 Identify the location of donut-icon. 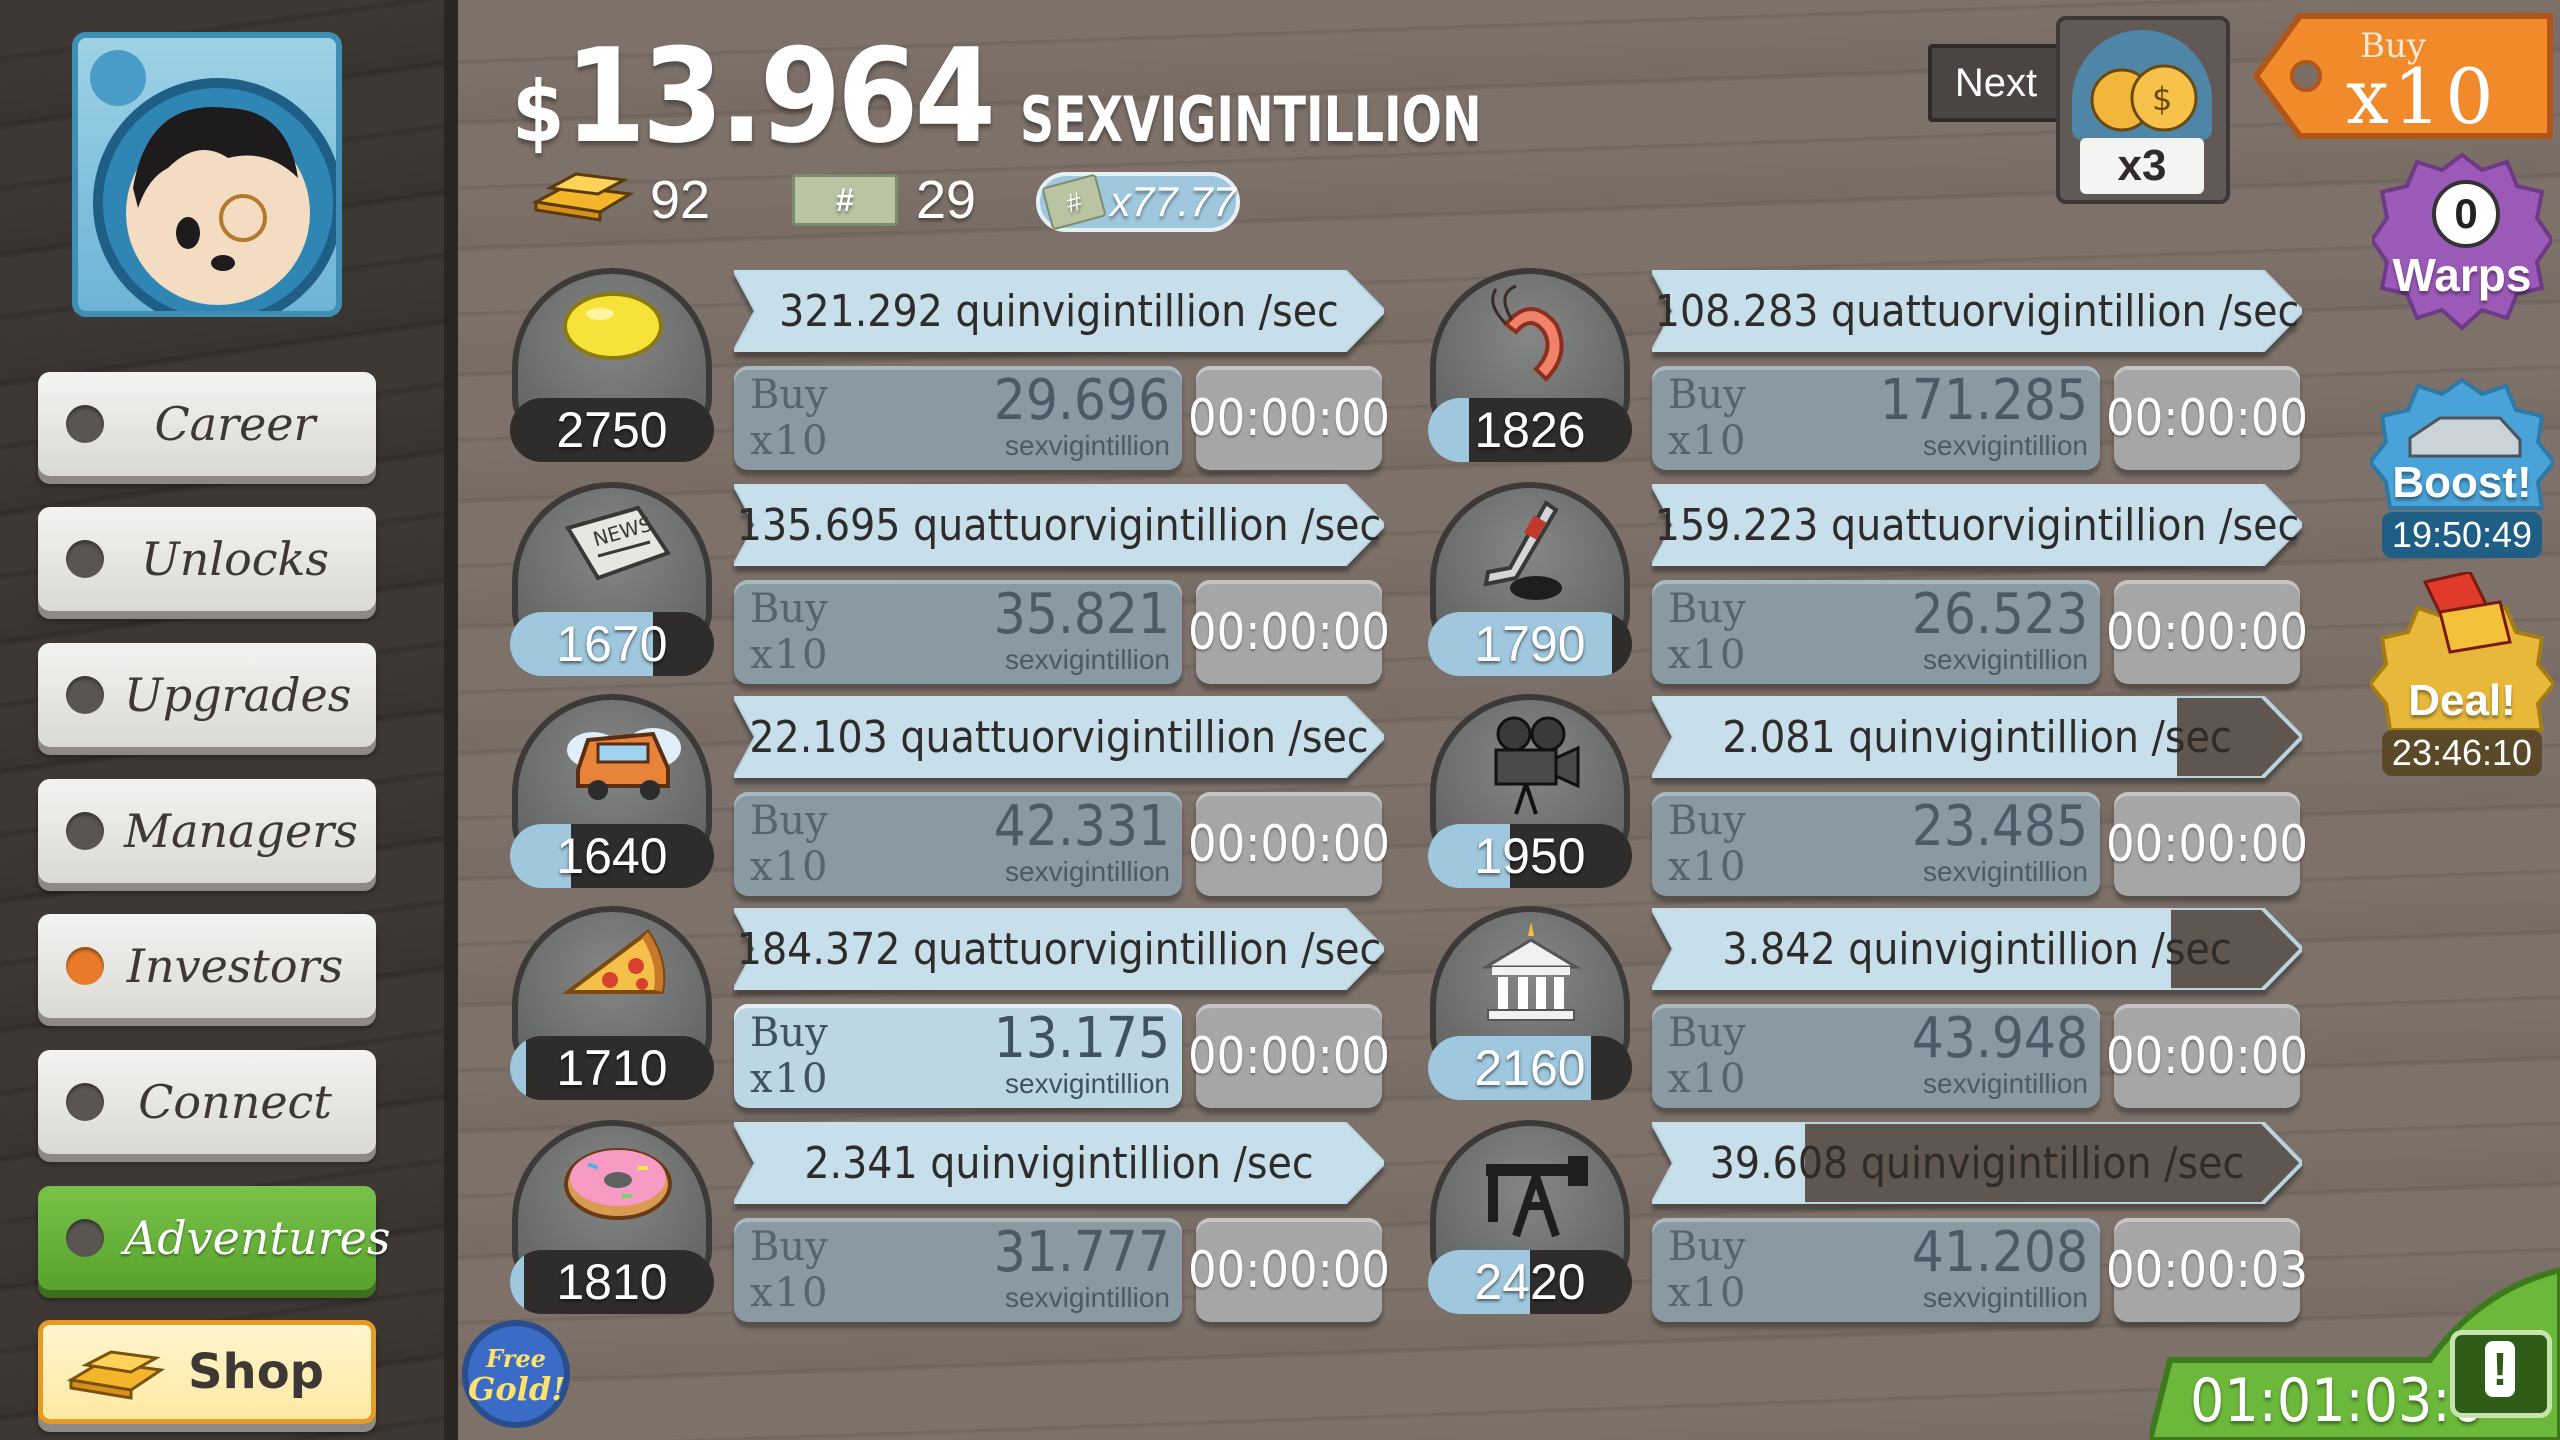
(618, 1183).